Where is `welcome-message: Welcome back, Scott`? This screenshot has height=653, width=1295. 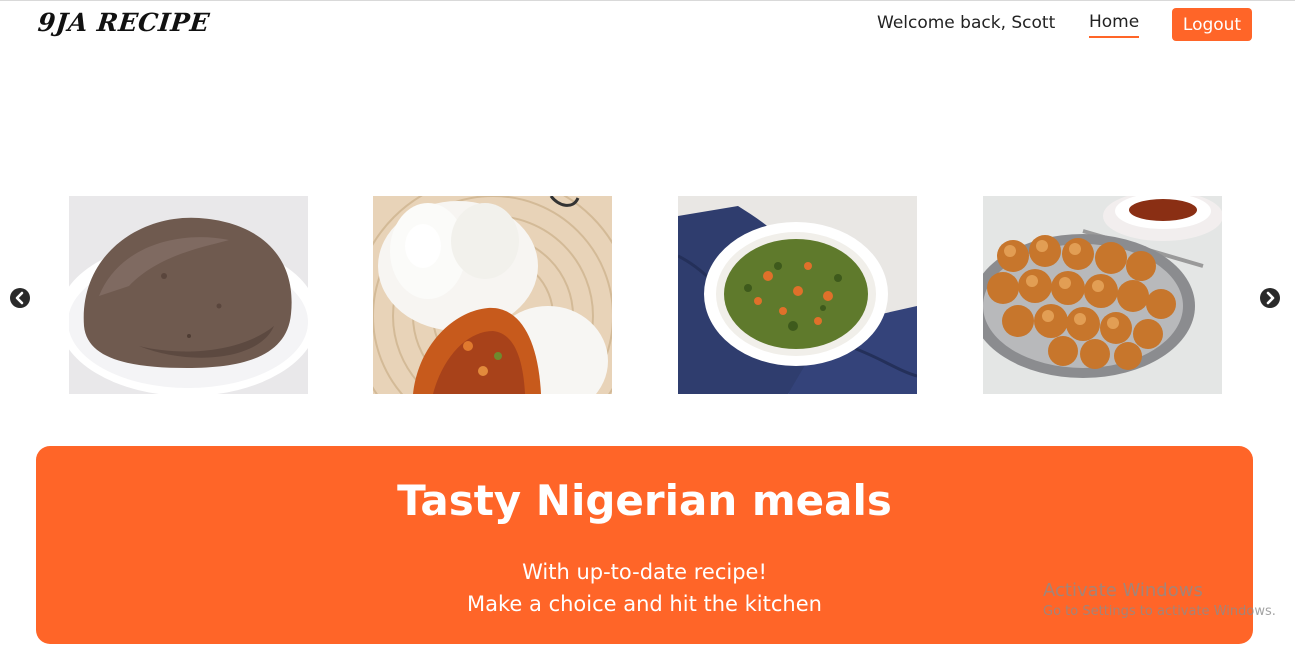 welcome-message: Welcome back, Scott is located at coordinates (966, 23).